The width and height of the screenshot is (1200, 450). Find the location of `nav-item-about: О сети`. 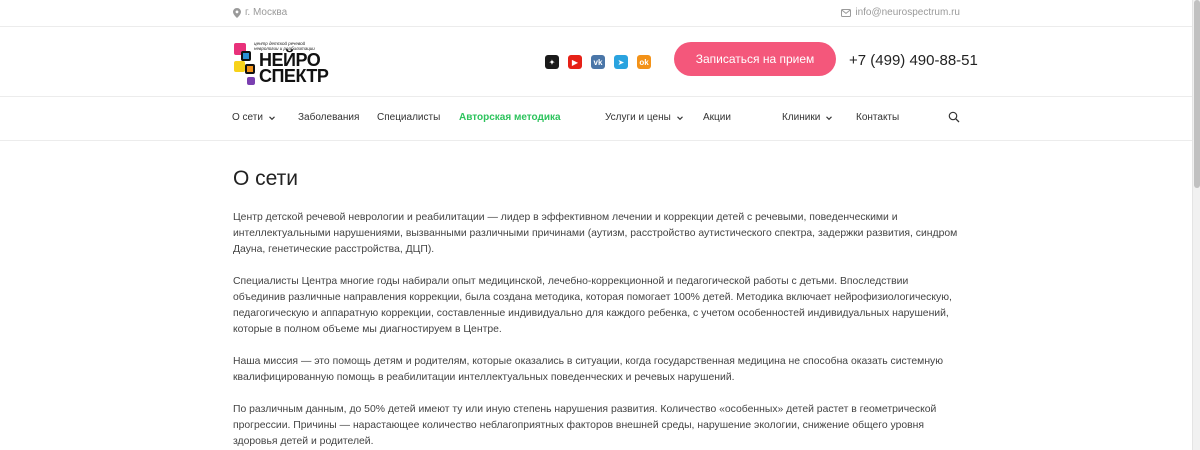

nav-item-about: О сети is located at coordinates (254, 117).